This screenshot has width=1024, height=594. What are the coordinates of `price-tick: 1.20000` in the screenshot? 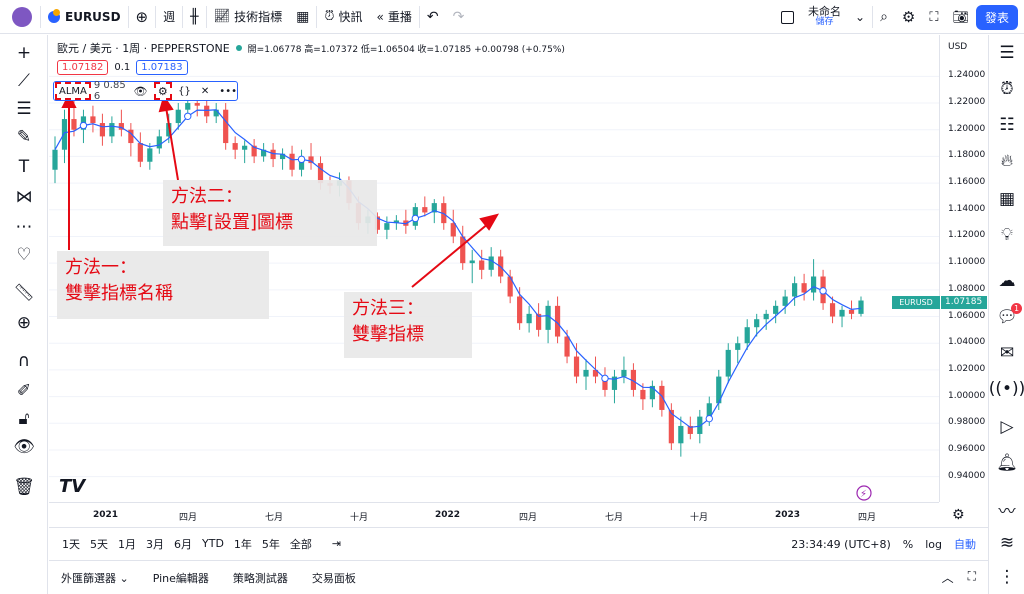 It's located at (967, 128).